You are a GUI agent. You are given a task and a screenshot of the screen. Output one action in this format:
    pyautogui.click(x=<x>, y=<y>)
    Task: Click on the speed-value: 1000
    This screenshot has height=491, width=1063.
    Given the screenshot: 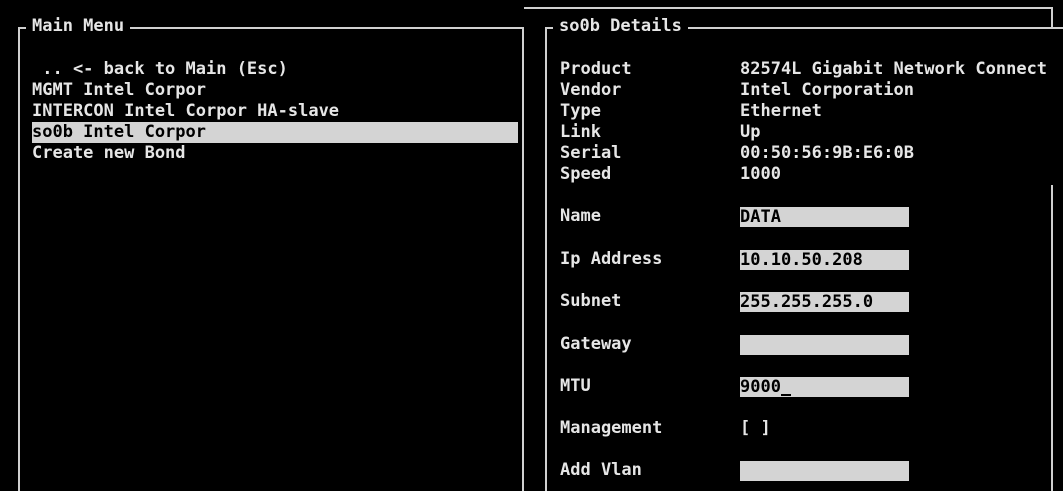 What is the action you would take?
    pyautogui.click(x=760, y=174)
    